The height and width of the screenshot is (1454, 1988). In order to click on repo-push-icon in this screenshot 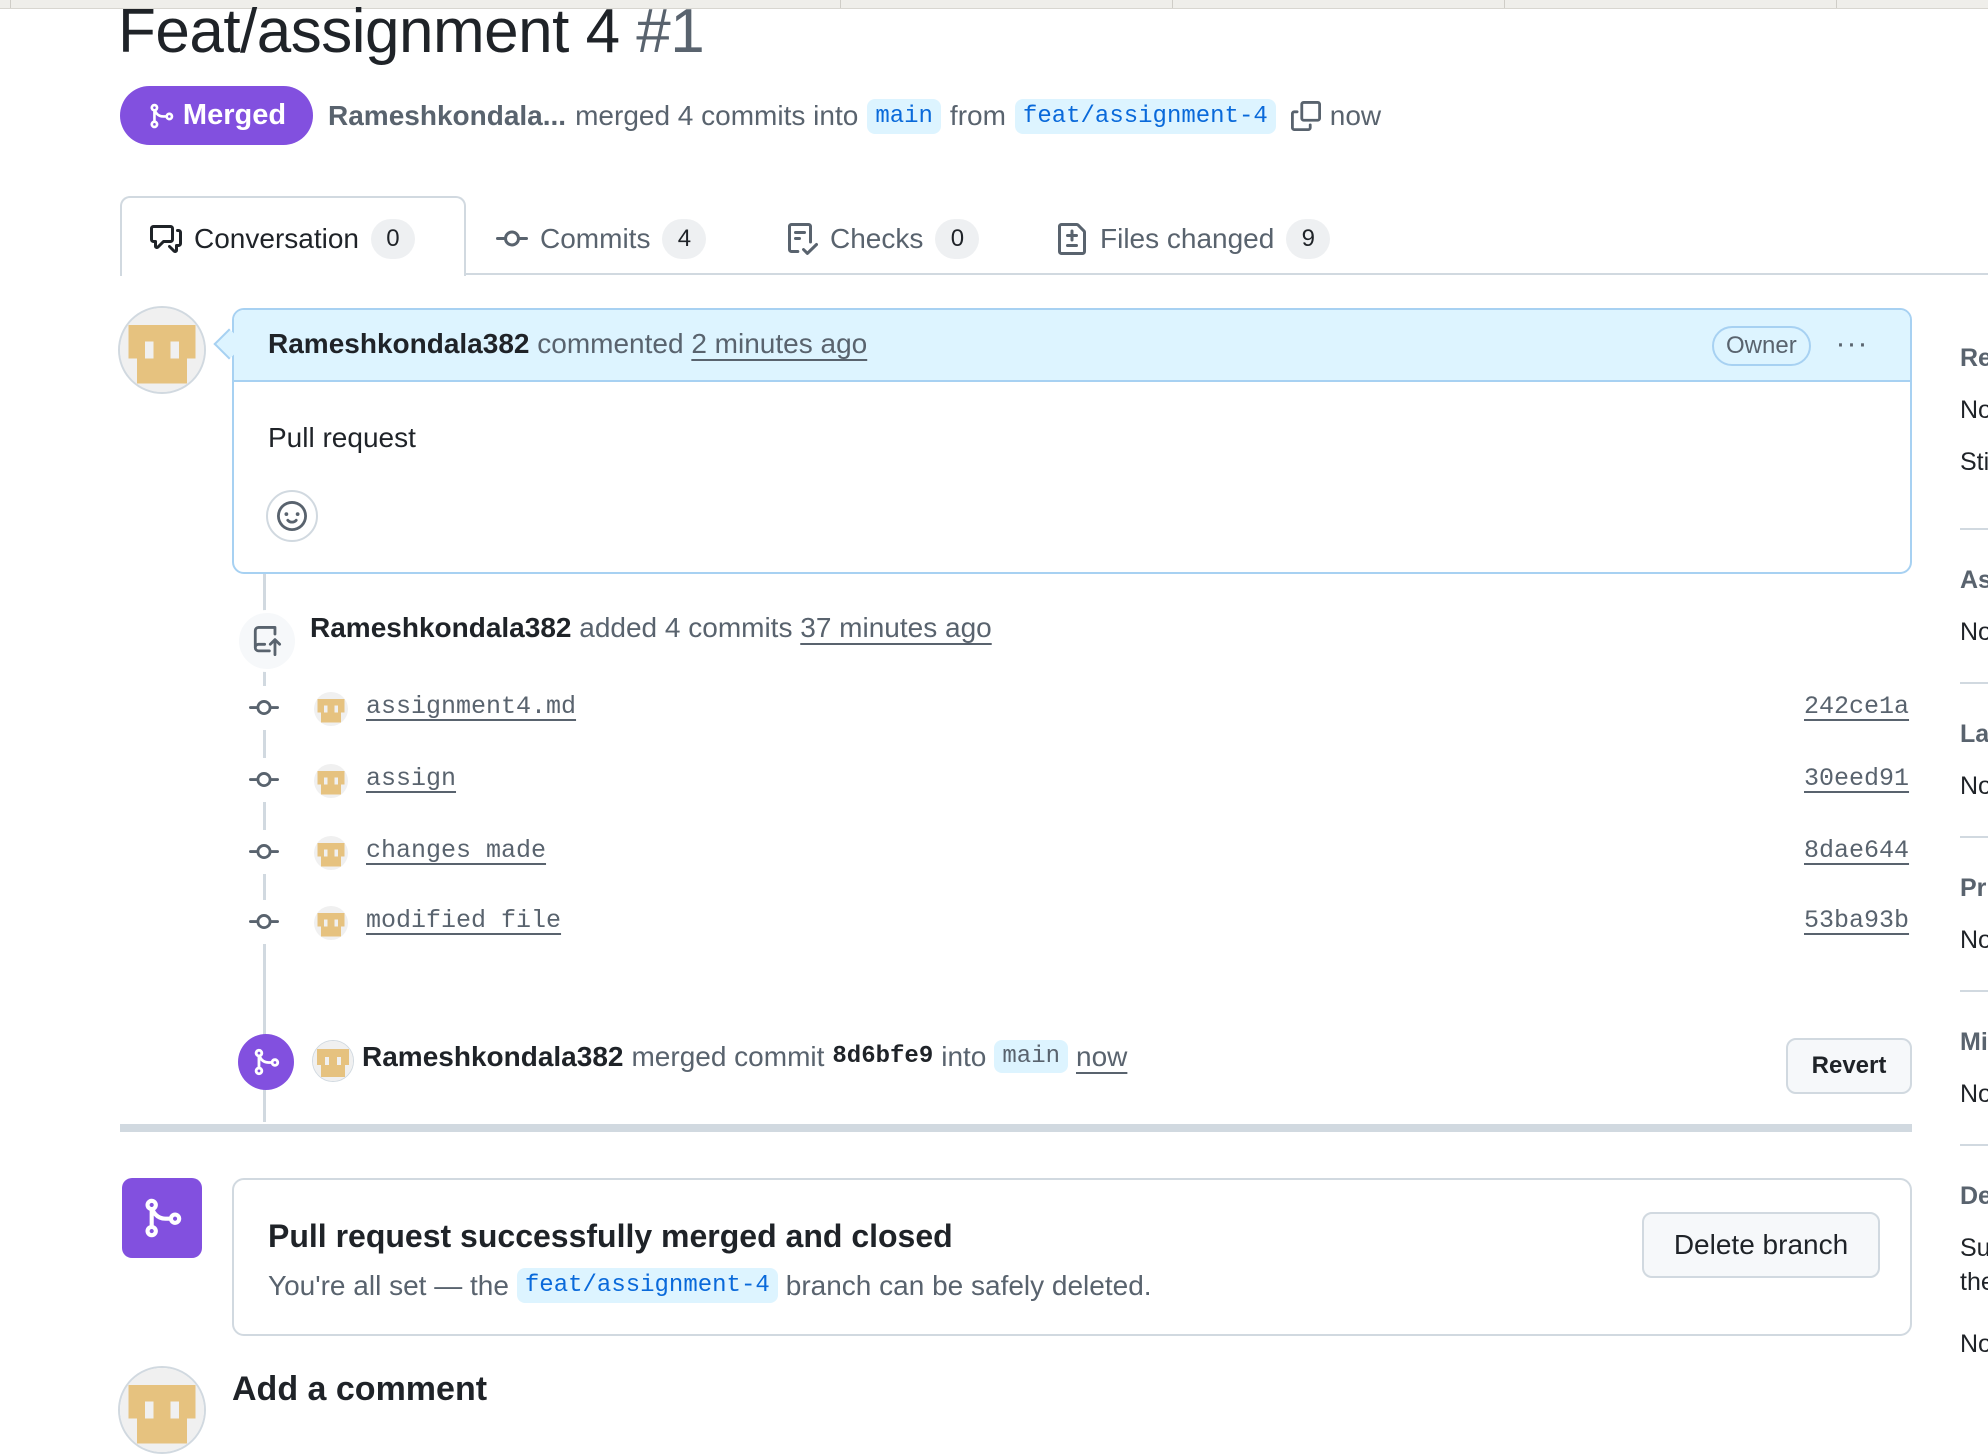, I will do `click(267, 641)`.